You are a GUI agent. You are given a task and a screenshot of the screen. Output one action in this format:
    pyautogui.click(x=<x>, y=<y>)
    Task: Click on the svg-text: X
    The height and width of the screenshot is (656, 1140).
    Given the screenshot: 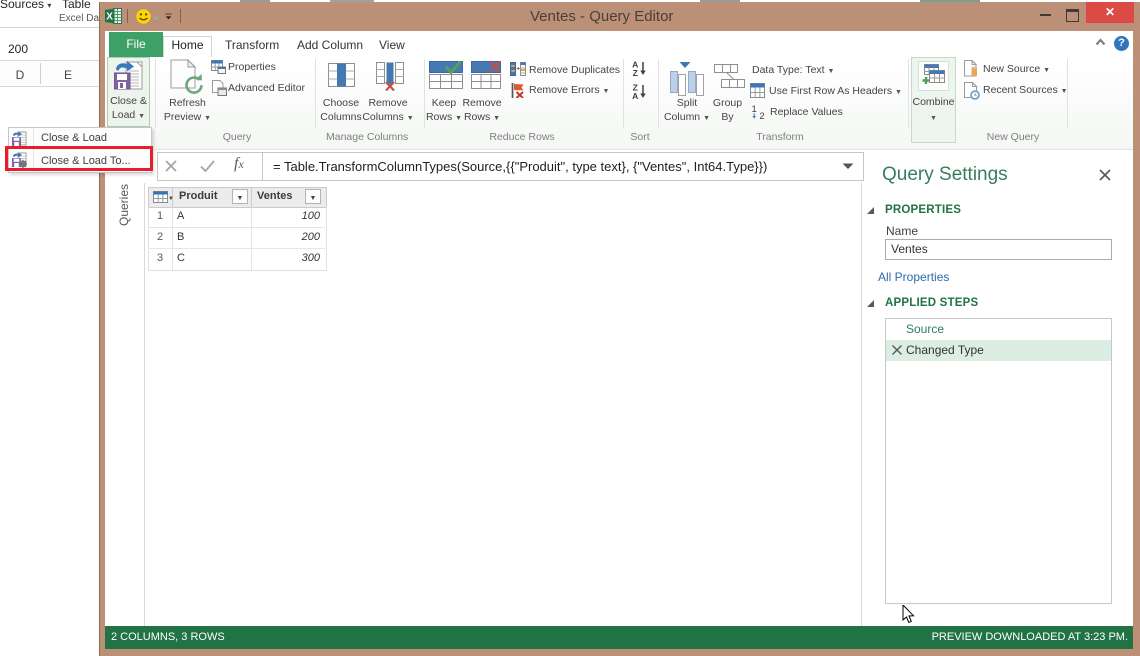 What is the action you would take?
    pyautogui.click(x=109, y=17)
    